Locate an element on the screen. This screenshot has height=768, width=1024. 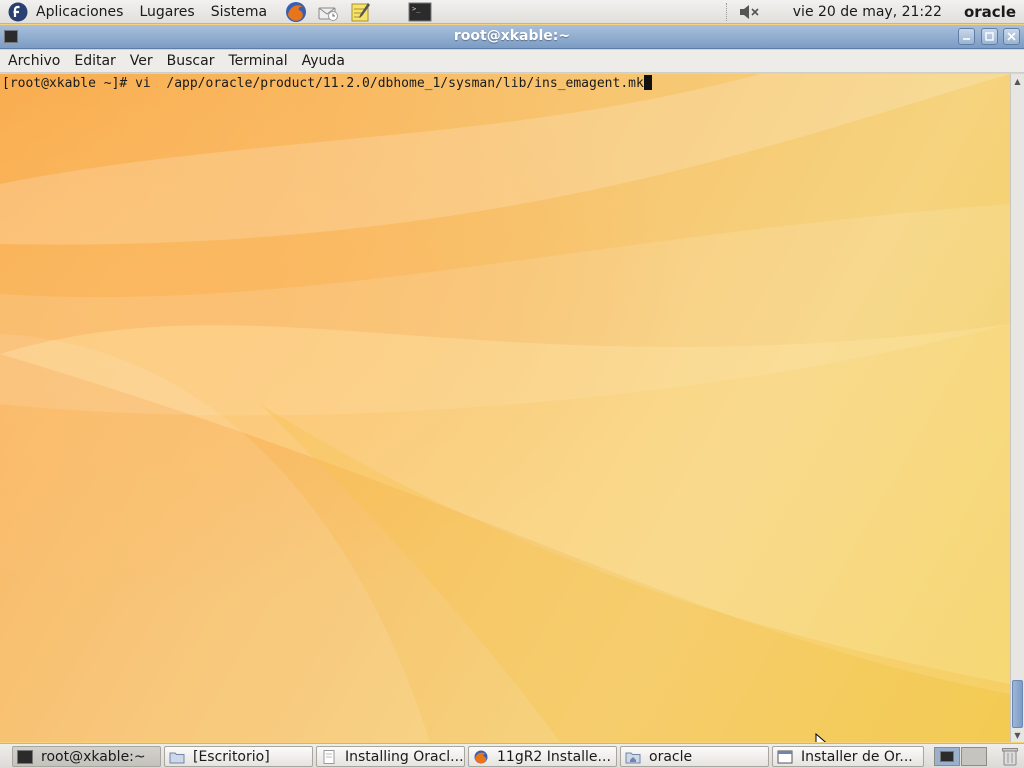
window-title: root@xkable:~ is located at coordinates (512, 36).